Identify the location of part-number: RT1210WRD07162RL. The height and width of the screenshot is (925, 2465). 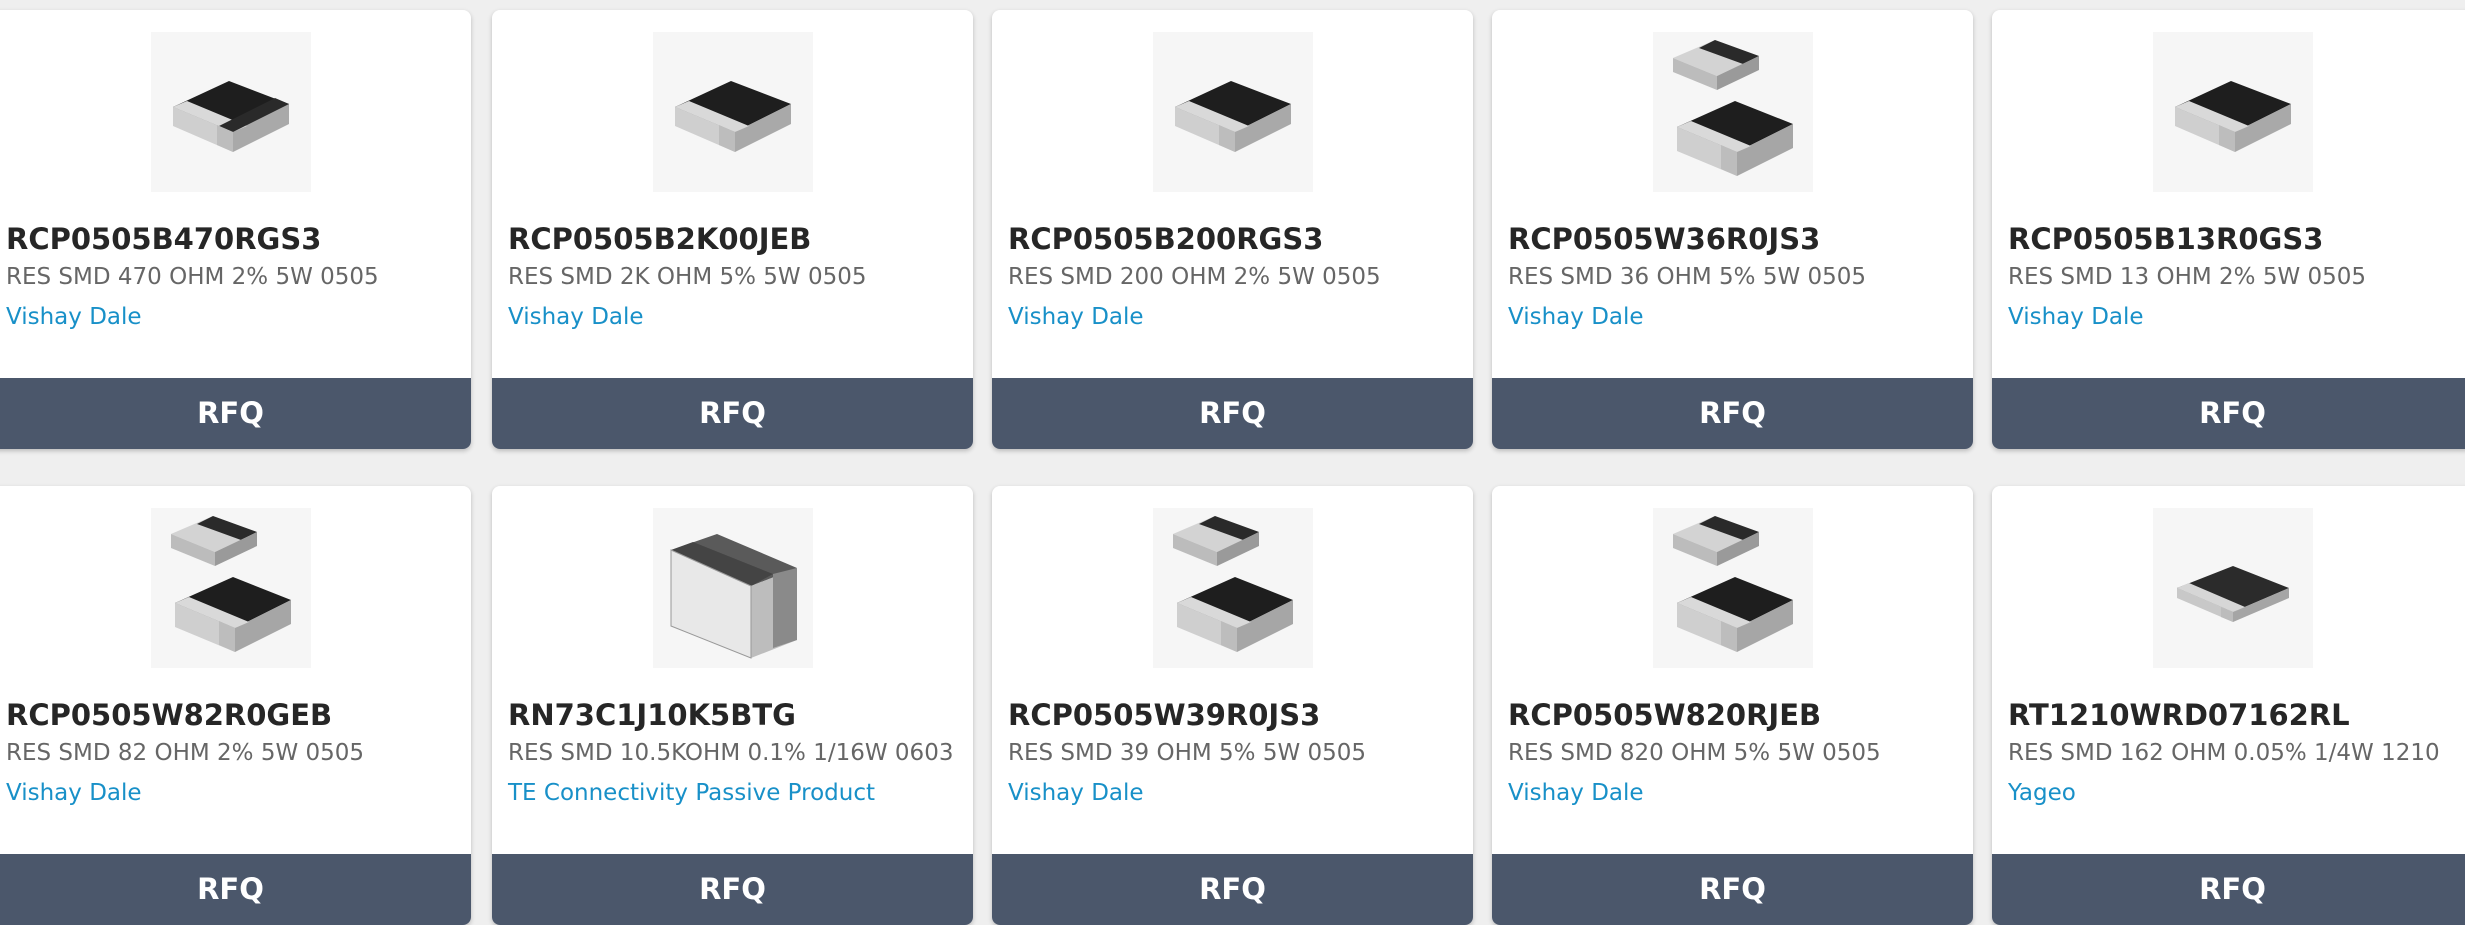
(2179, 715).